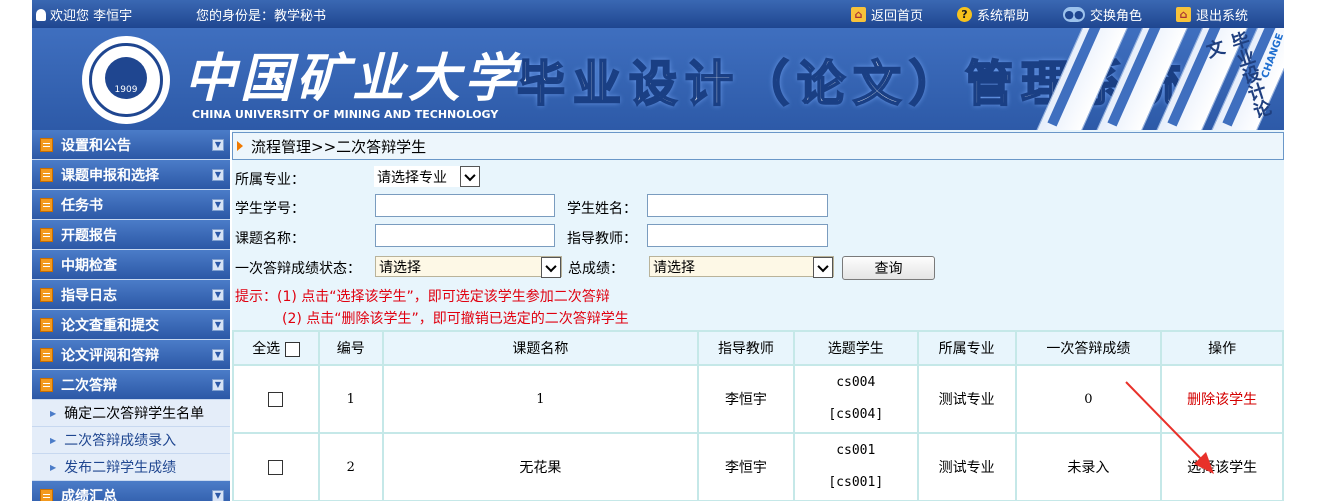 Image resolution: width=1332 pixels, height=501 pixels. Describe the element at coordinates (1158, 79) in the screenshot. I see `books-decoration: 毕业设计论文 CHANGE` at that location.